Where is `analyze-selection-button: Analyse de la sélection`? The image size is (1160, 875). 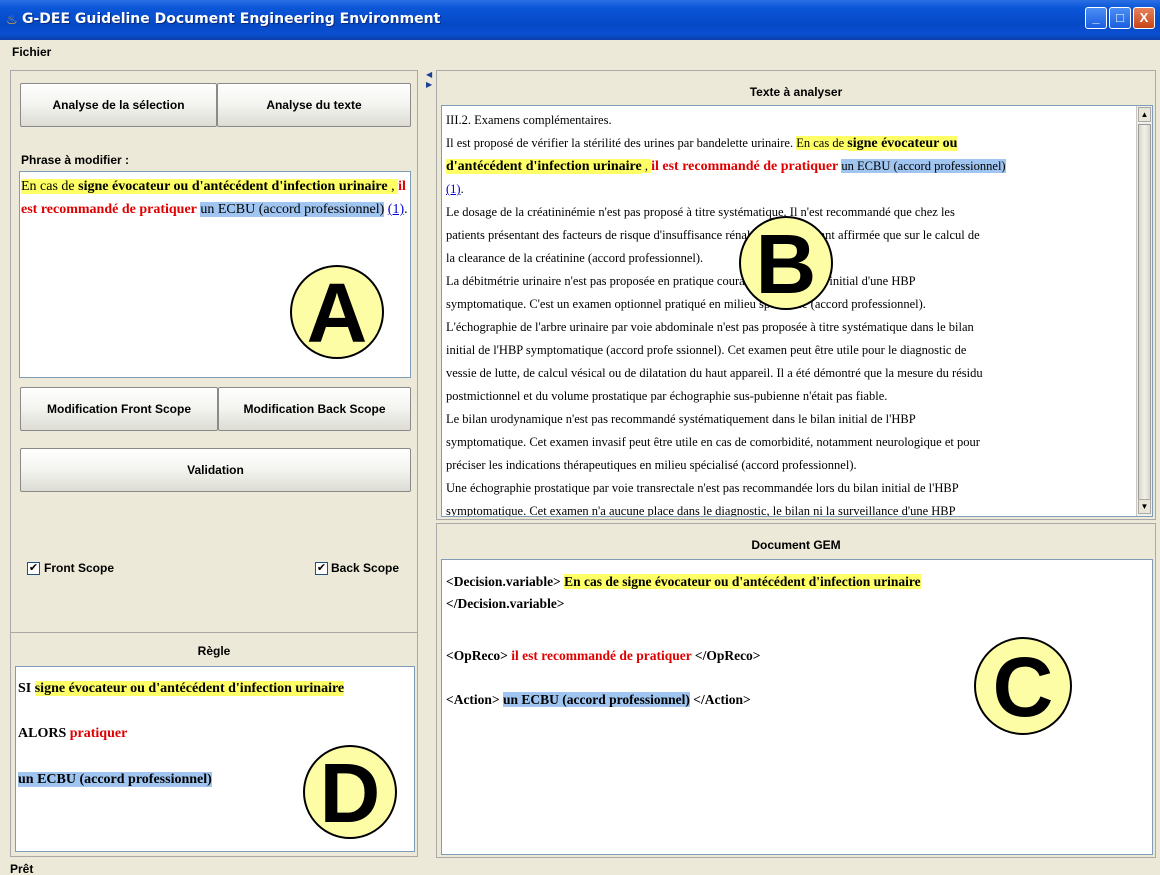 analyze-selection-button: Analyse de la sélection is located at coordinates (118, 105).